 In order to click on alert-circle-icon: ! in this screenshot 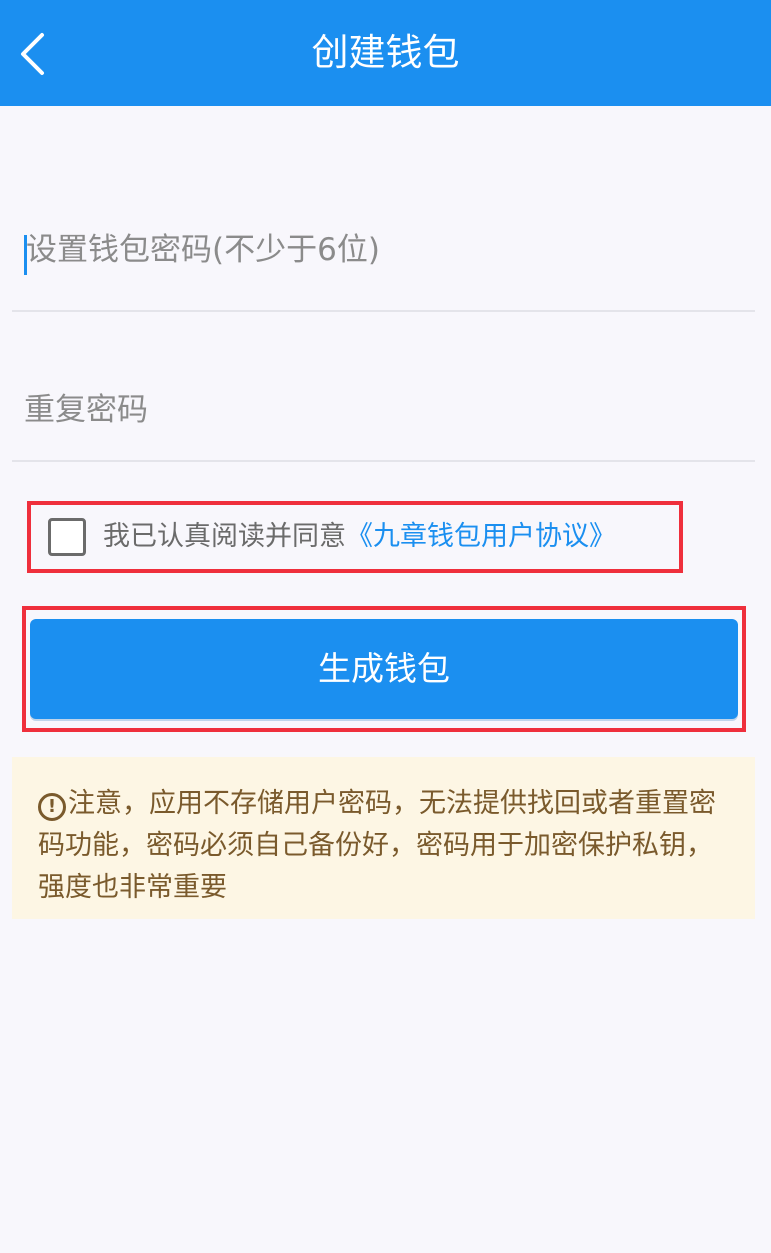, I will do `click(52, 807)`.